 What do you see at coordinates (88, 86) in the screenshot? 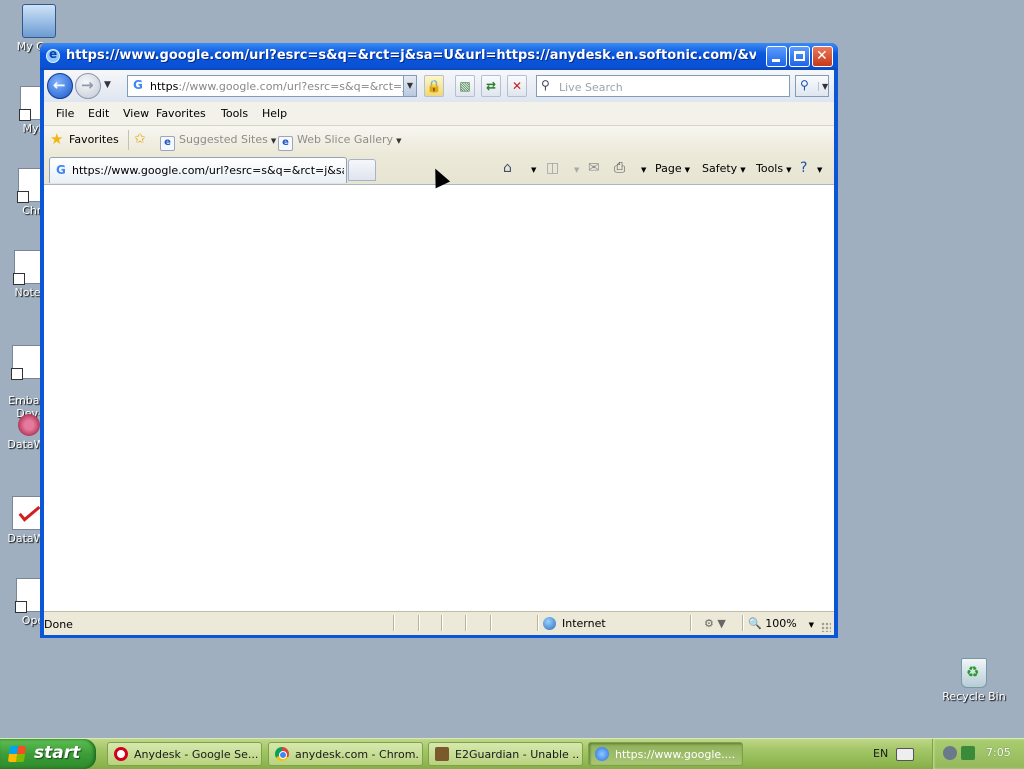
I see `forward-button` at bounding box center [88, 86].